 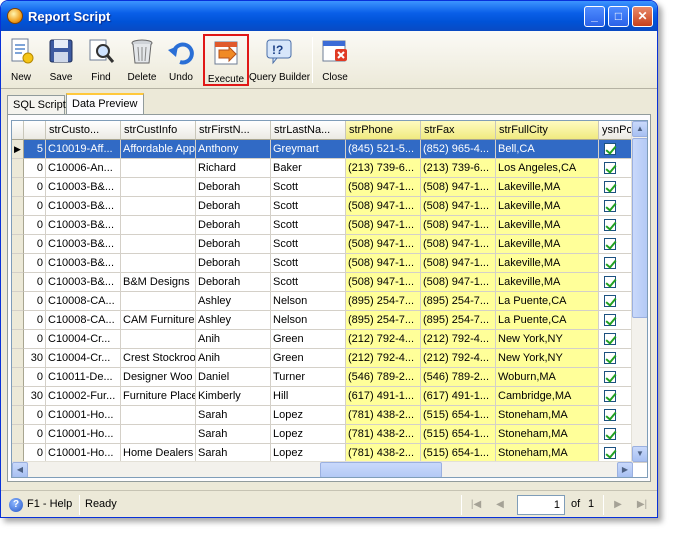 What do you see at coordinates (16, 505) in the screenshot?
I see `help-icon: ?` at bounding box center [16, 505].